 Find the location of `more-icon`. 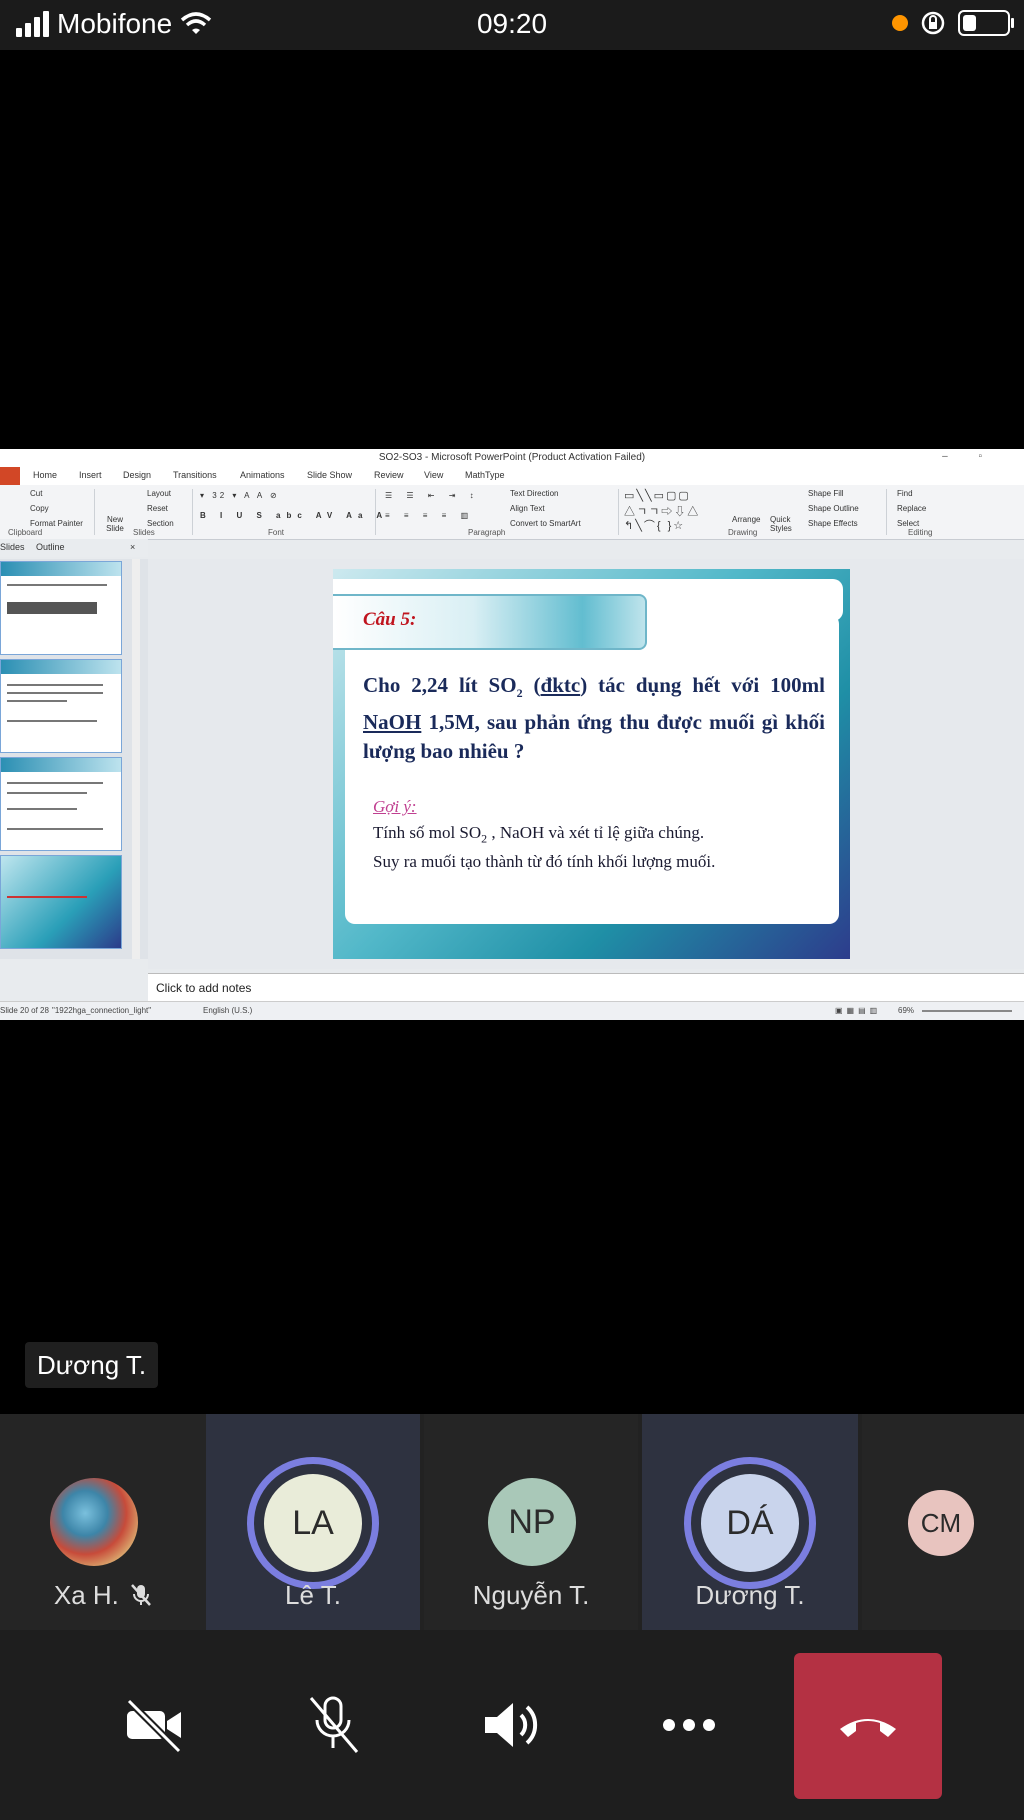

more-icon is located at coordinates (689, 1725).